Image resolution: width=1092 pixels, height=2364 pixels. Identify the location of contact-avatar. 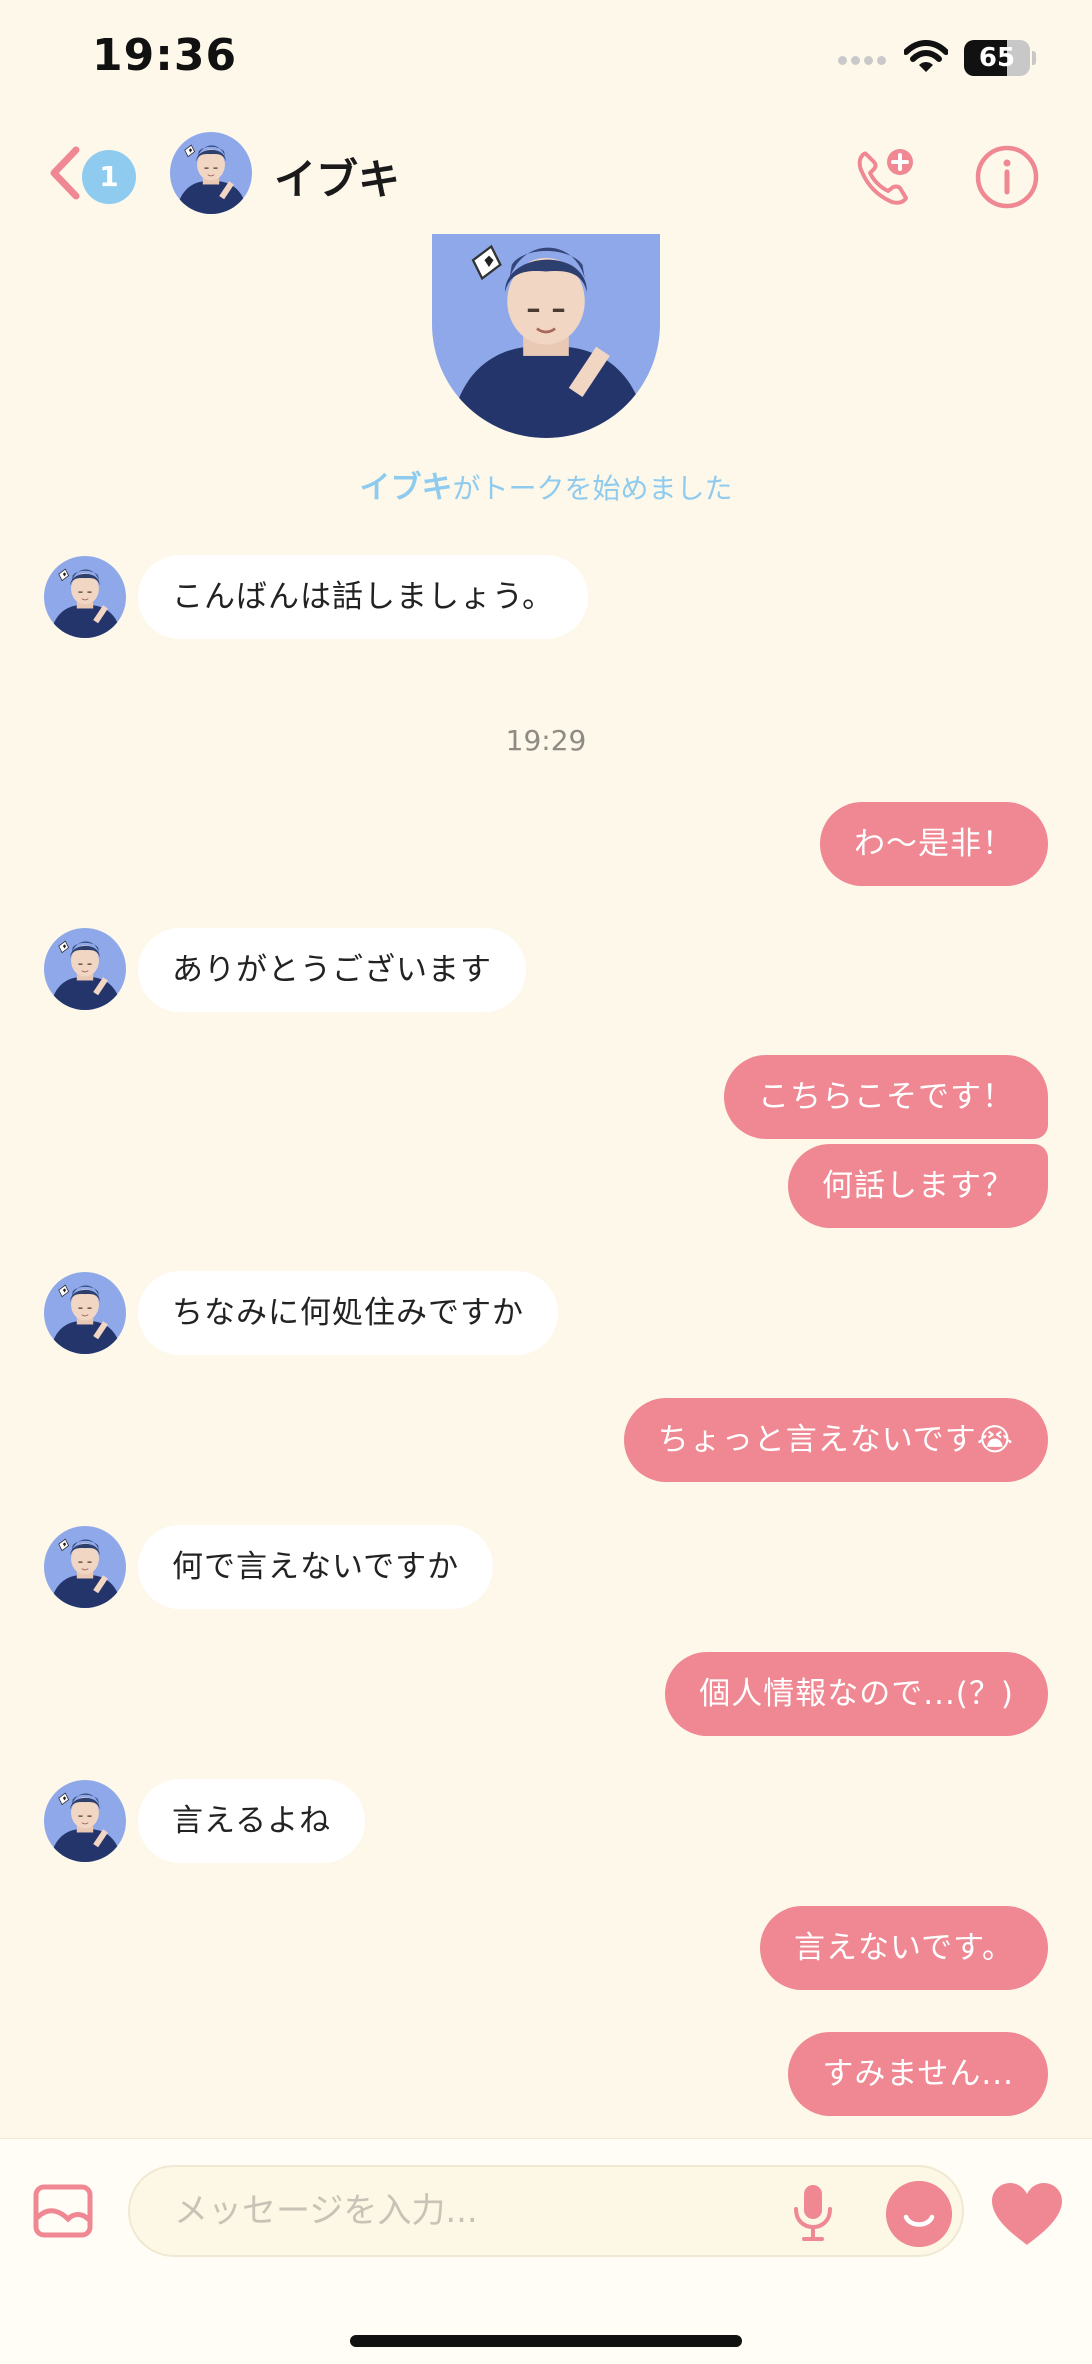
(211, 173).